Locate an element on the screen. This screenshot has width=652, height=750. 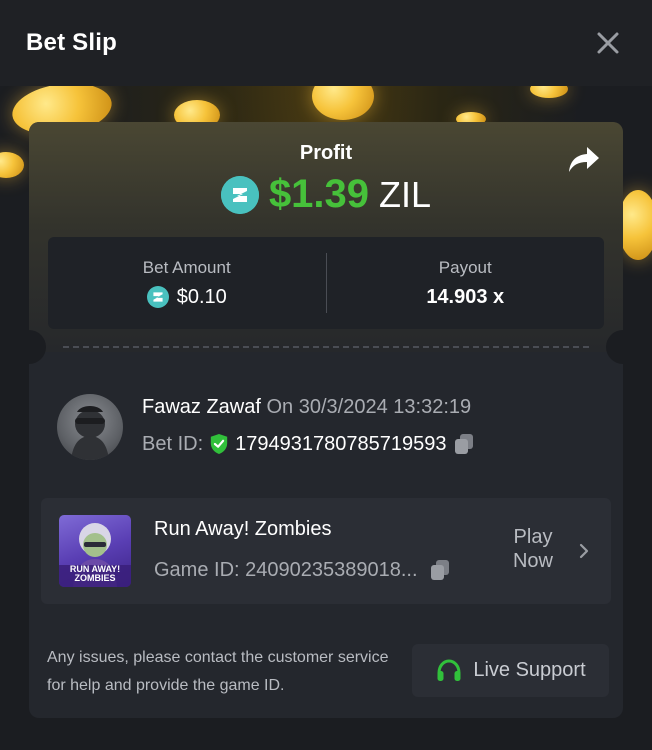
bet-stats: Bet Amount $0.10 Payout 14.903 x is located at coordinates (326, 283).